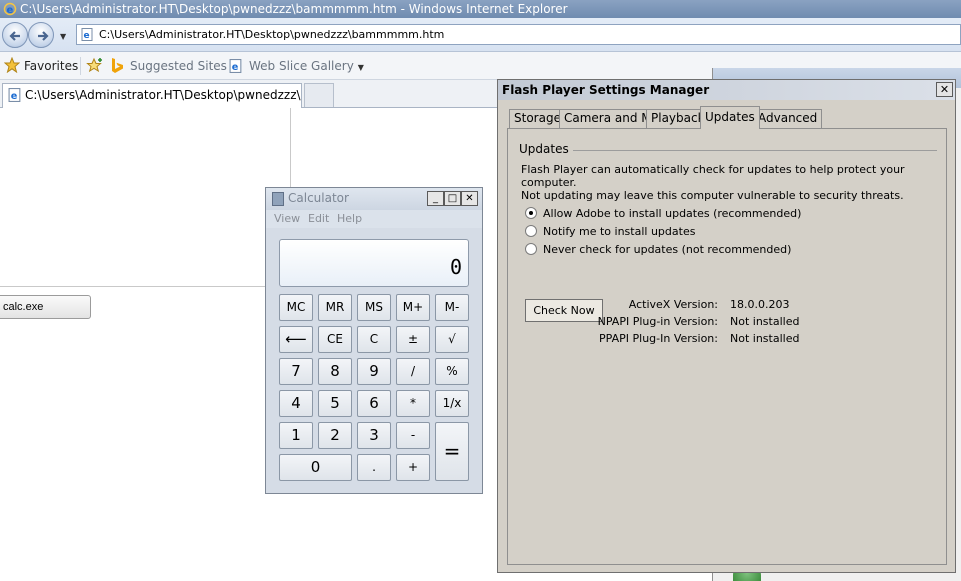  I want to click on web-slice-dropdown-icon: ▼, so click(361, 67).